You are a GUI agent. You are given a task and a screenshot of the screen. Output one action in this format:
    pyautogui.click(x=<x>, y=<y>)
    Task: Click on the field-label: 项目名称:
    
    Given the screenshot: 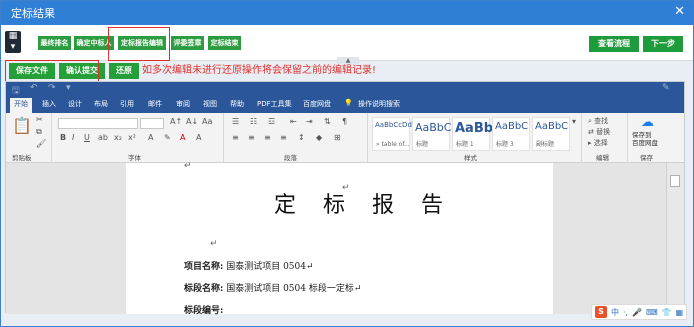 What is the action you would take?
    pyautogui.click(x=204, y=267)
    